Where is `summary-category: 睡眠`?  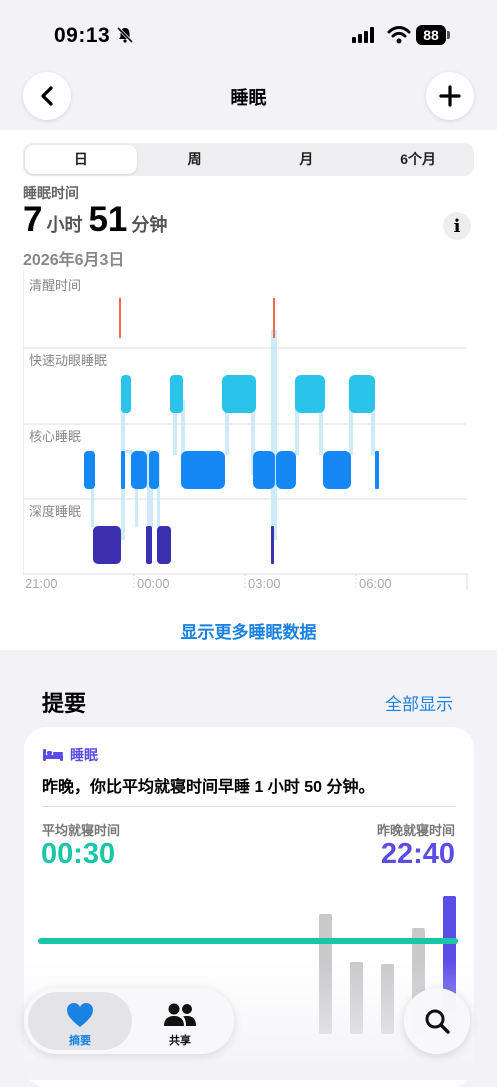 summary-category: 睡眠 is located at coordinates (70, 755).